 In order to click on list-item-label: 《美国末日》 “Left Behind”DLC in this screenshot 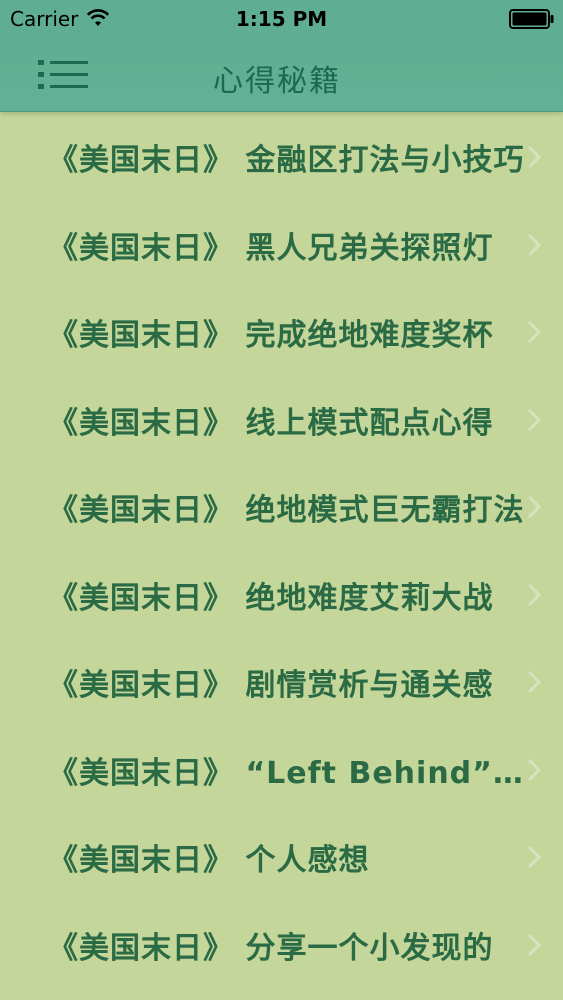, I will do `click(288, 773)`.